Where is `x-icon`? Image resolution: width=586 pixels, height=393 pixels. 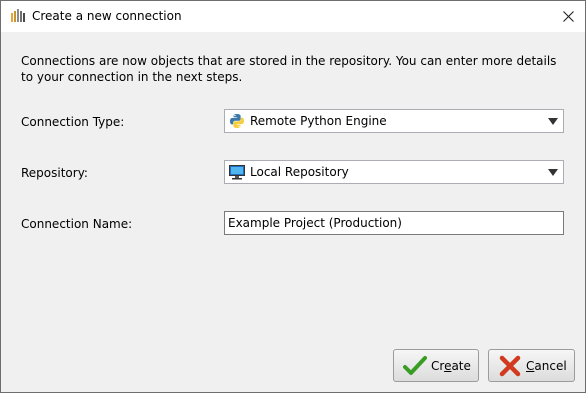 x-icon is located at coordinates (510, 366).